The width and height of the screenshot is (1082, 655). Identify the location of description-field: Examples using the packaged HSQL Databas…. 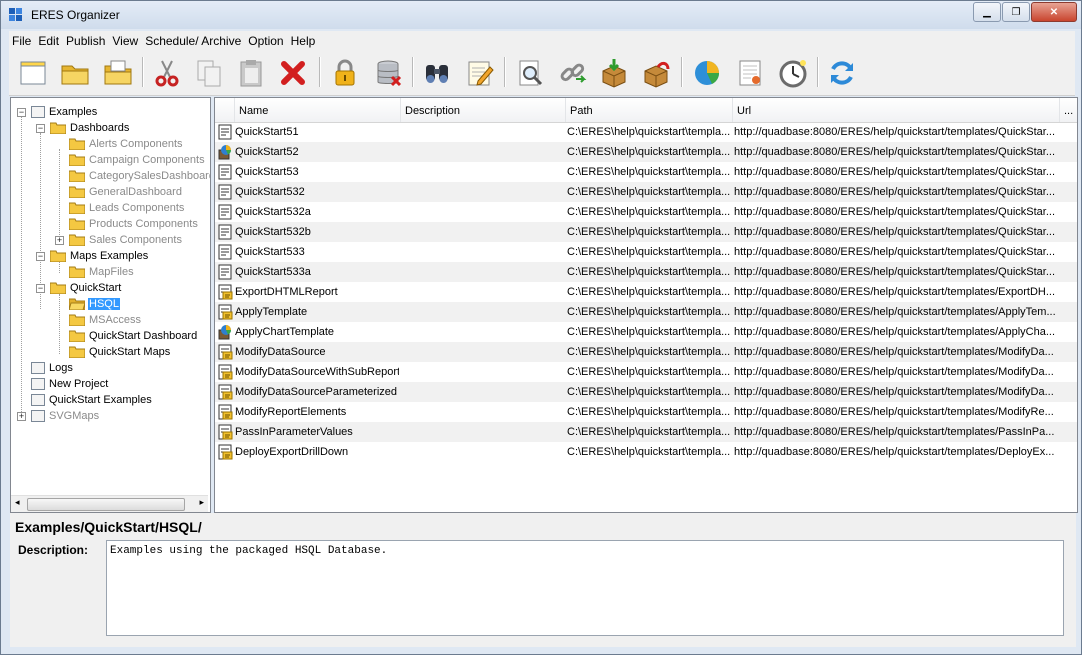
(585, 588).